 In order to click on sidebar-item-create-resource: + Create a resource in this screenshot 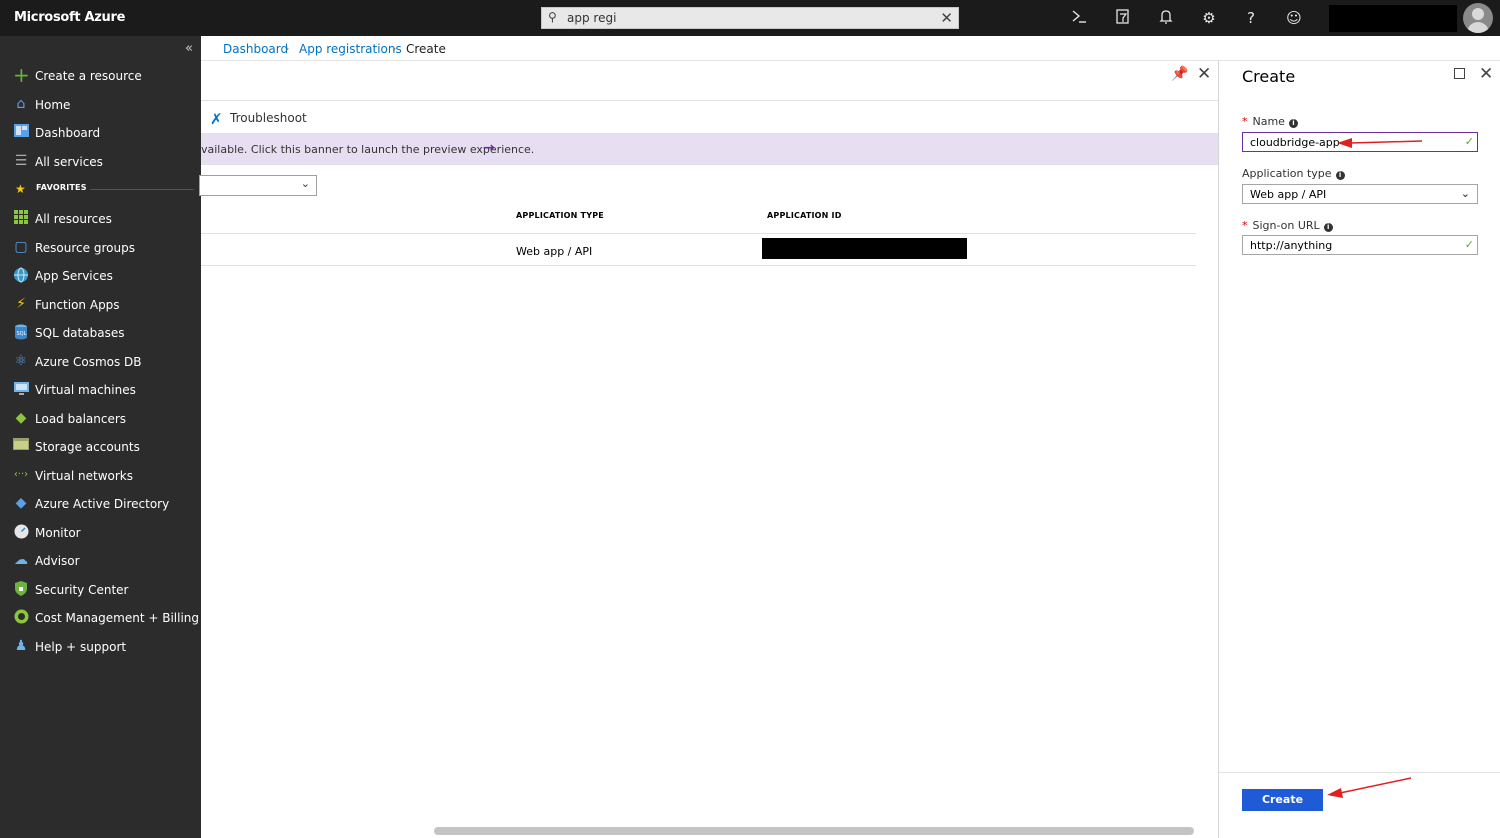, I will do `click(100, 76)`.